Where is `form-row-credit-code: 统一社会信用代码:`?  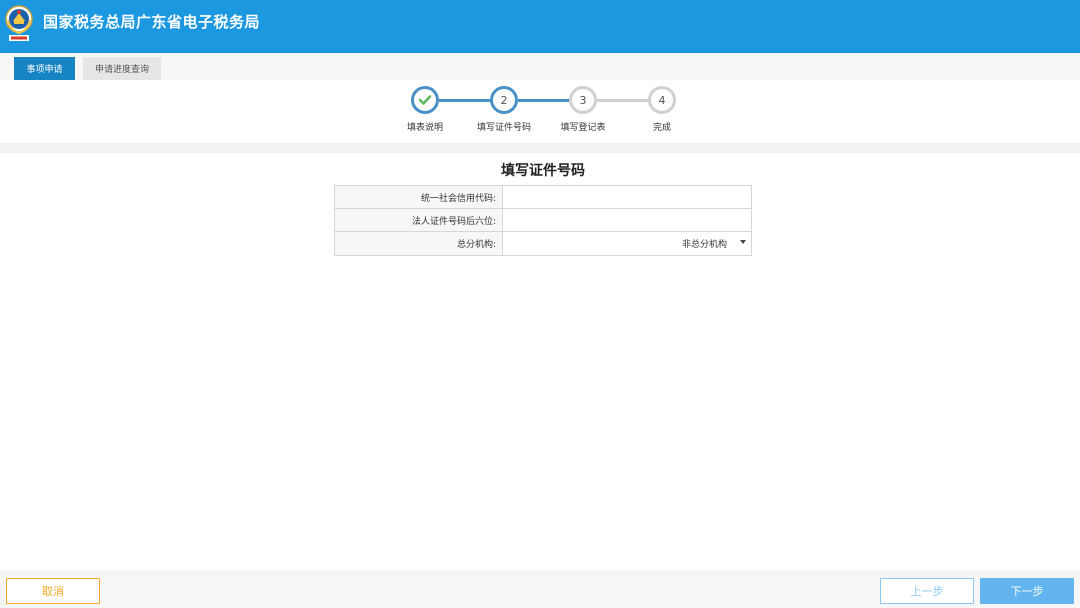 form-row-credit-code: 统一社会信用代码: is located at coordinates (543, 197).